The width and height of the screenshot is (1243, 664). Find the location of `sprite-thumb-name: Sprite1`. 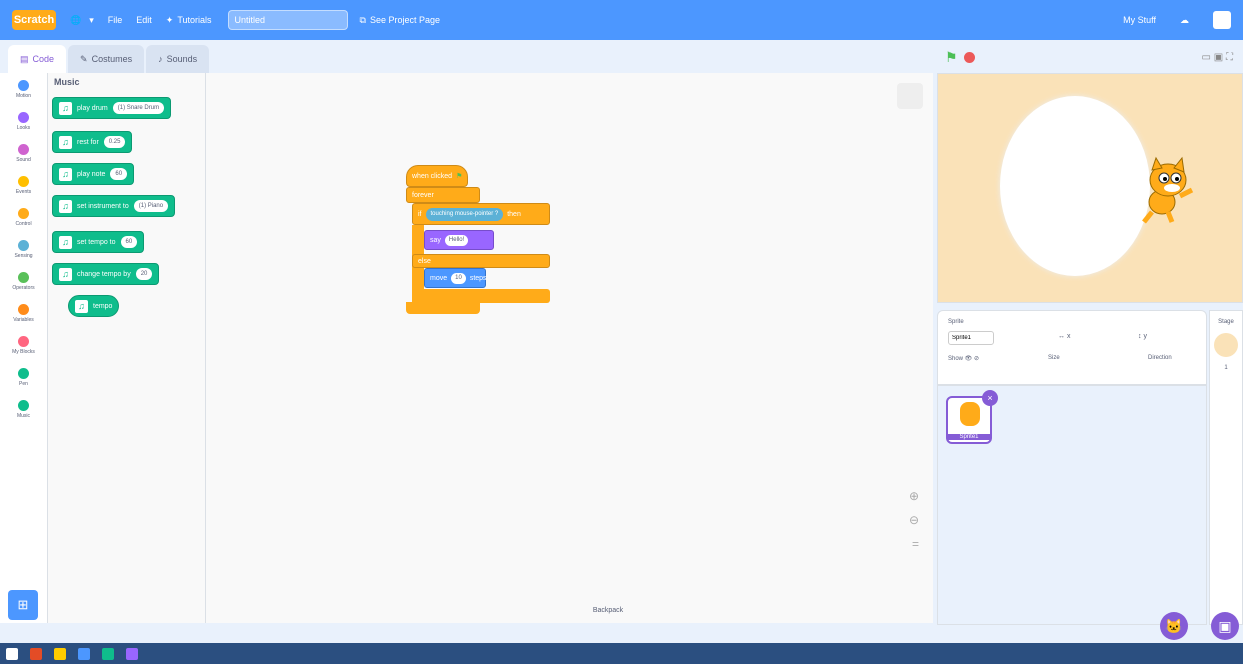

sprite-thumb-name: Sprite1 is located at coordinates (969, 437).